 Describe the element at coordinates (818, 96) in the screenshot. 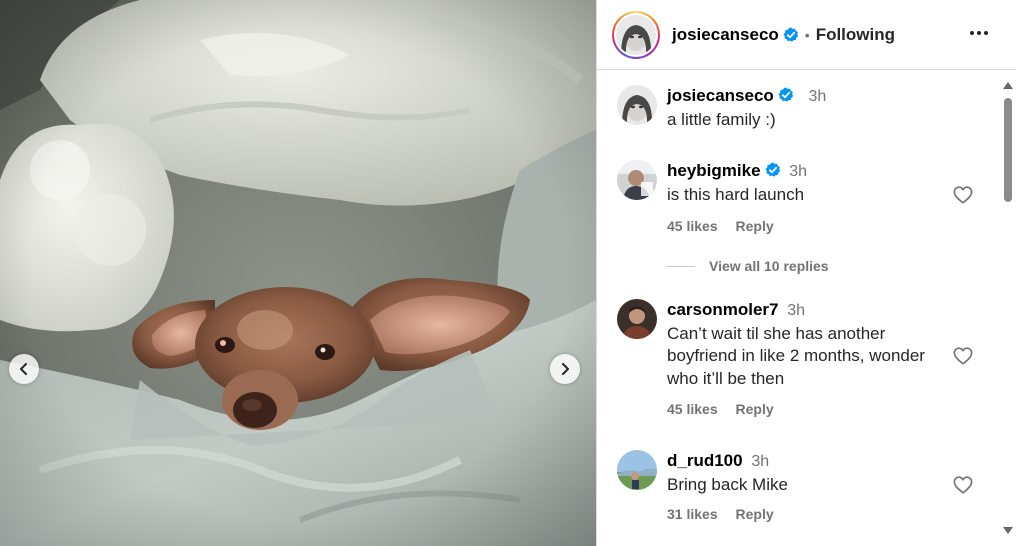

I see `caption-time: 3h` at that location.